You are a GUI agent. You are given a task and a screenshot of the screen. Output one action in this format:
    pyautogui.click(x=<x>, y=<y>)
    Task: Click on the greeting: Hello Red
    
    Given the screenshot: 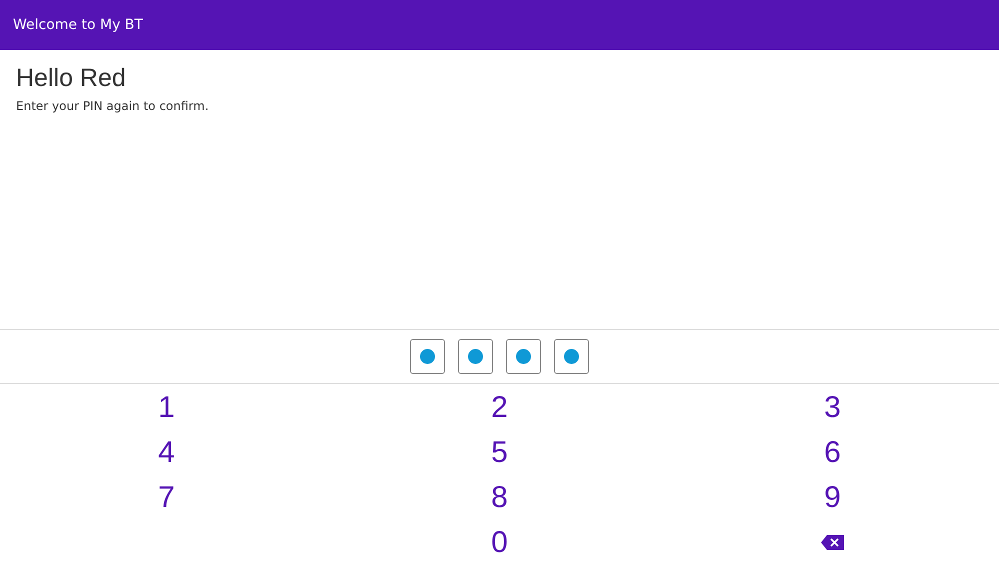 What is the action you would take?
    pyautogui.click(x=71, y=78)
    